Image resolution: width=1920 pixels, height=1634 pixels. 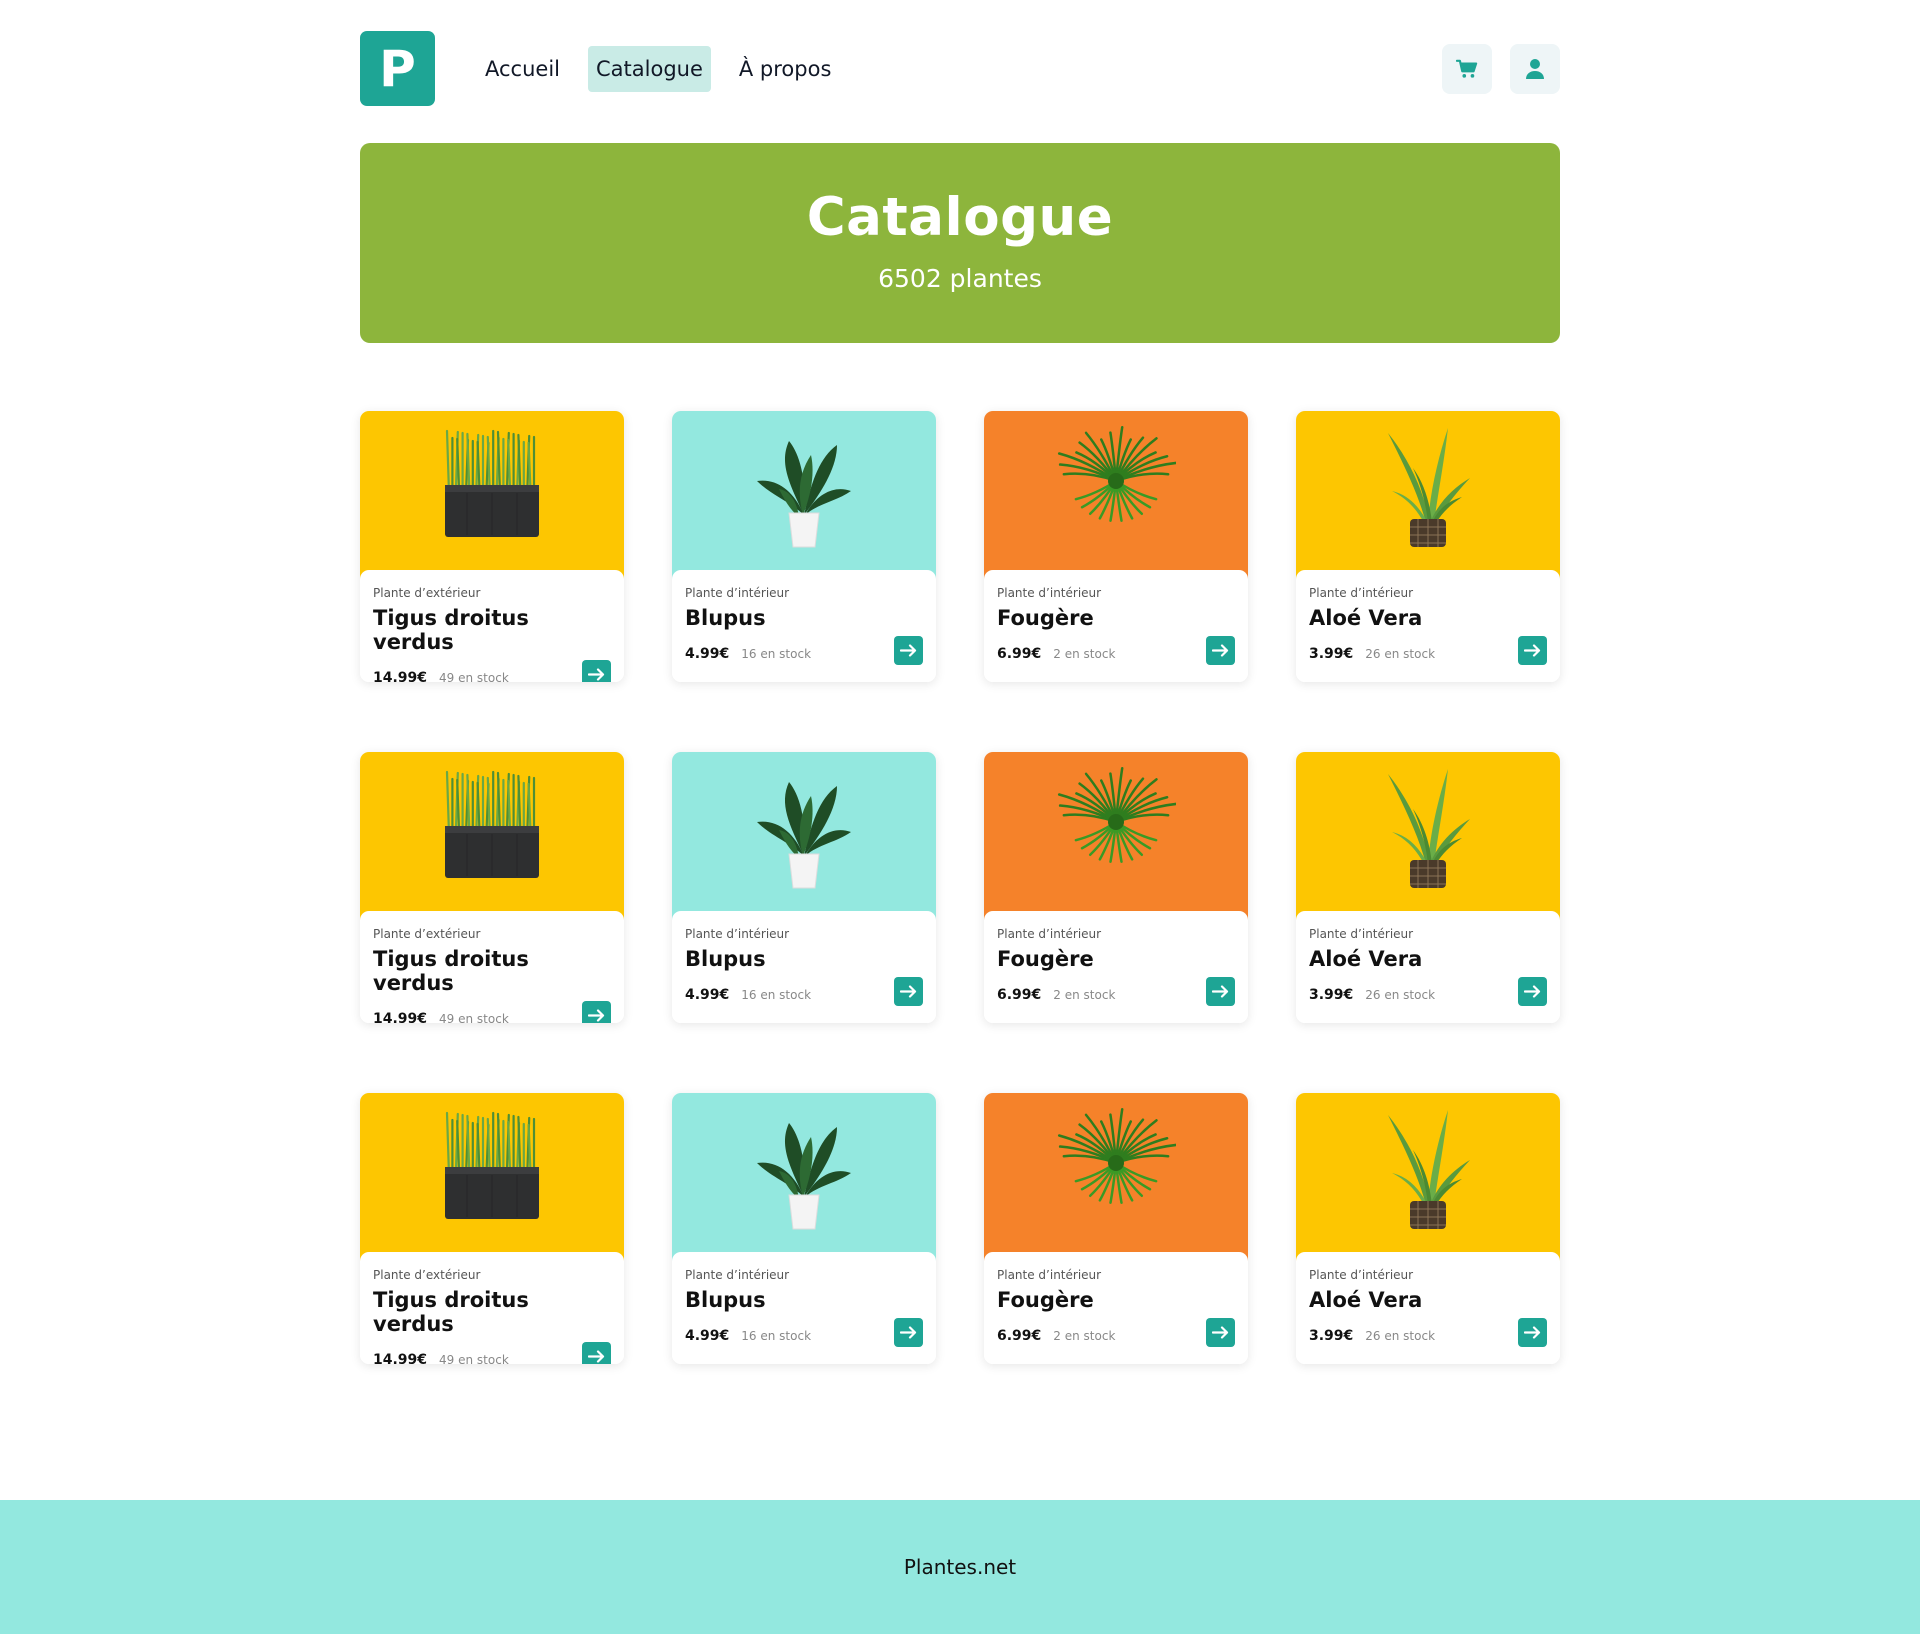 I want to click on plant-count: 6502 plantes, so click(x=960, y=278).